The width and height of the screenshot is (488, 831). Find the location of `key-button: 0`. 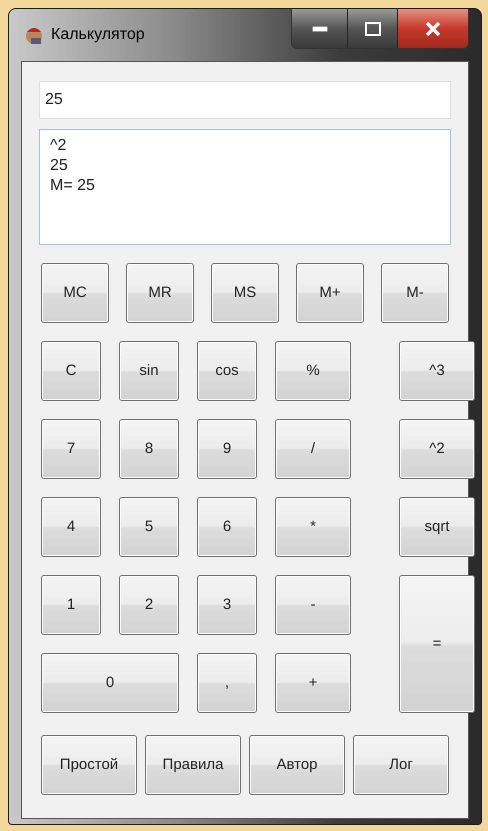

key-button: 0 is located at coordinates (110, 683).